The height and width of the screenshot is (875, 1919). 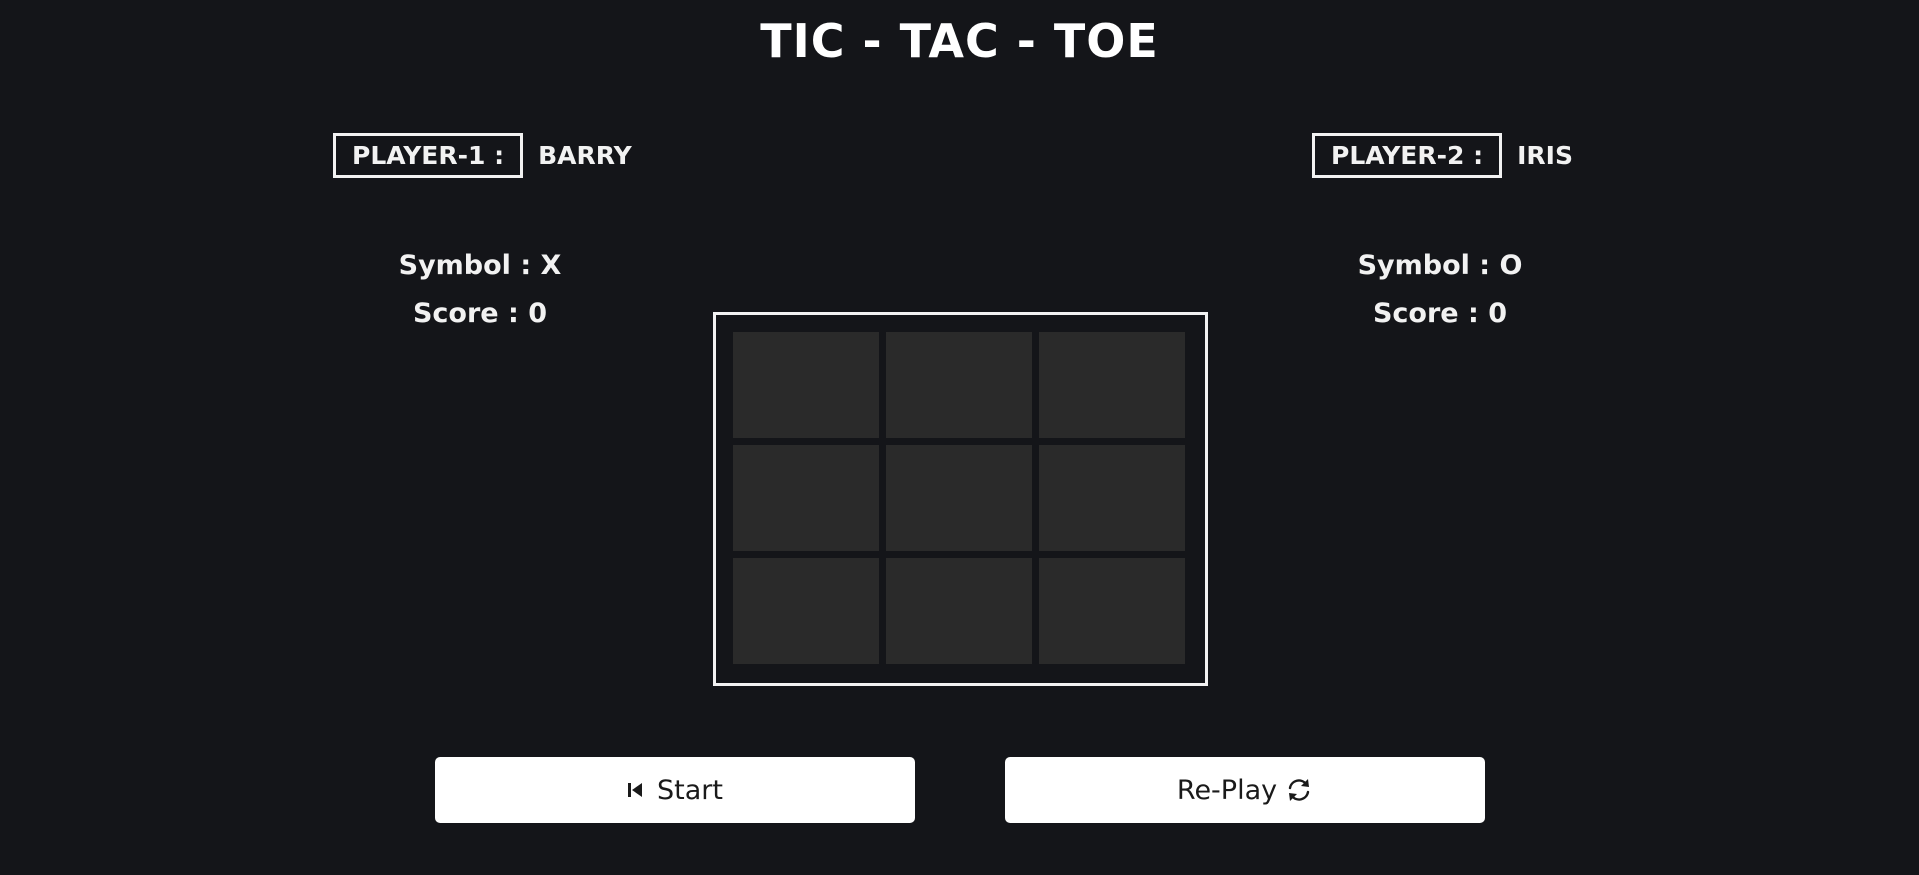 I want to click on game-board, so click(x=960, y=499).